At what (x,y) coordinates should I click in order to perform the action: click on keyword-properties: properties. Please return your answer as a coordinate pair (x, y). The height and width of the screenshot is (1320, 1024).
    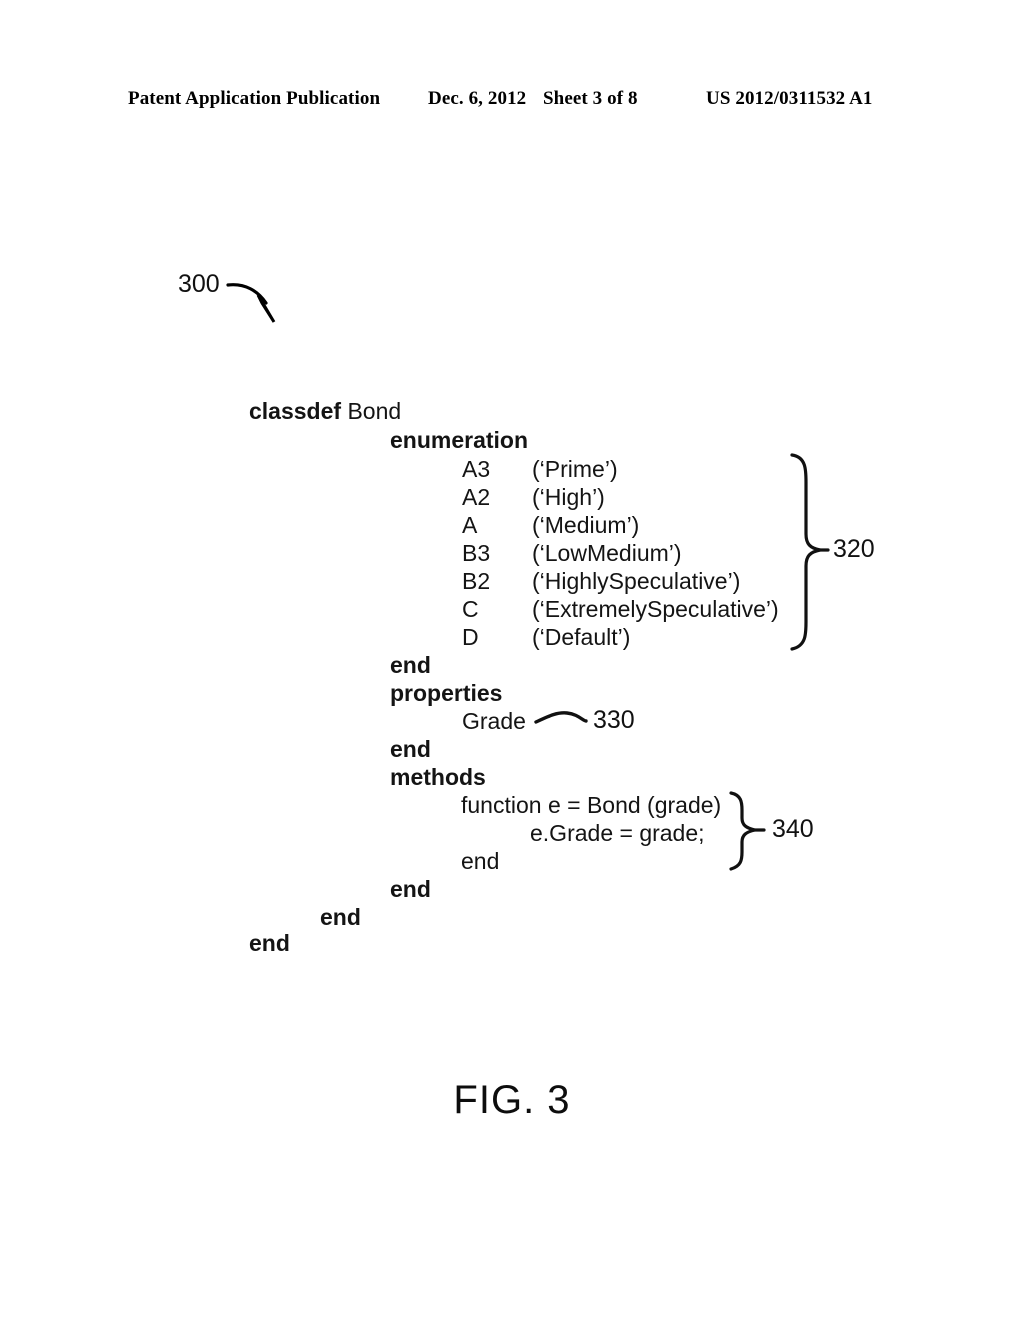
    Looking at the image, I should click on (446, 693).